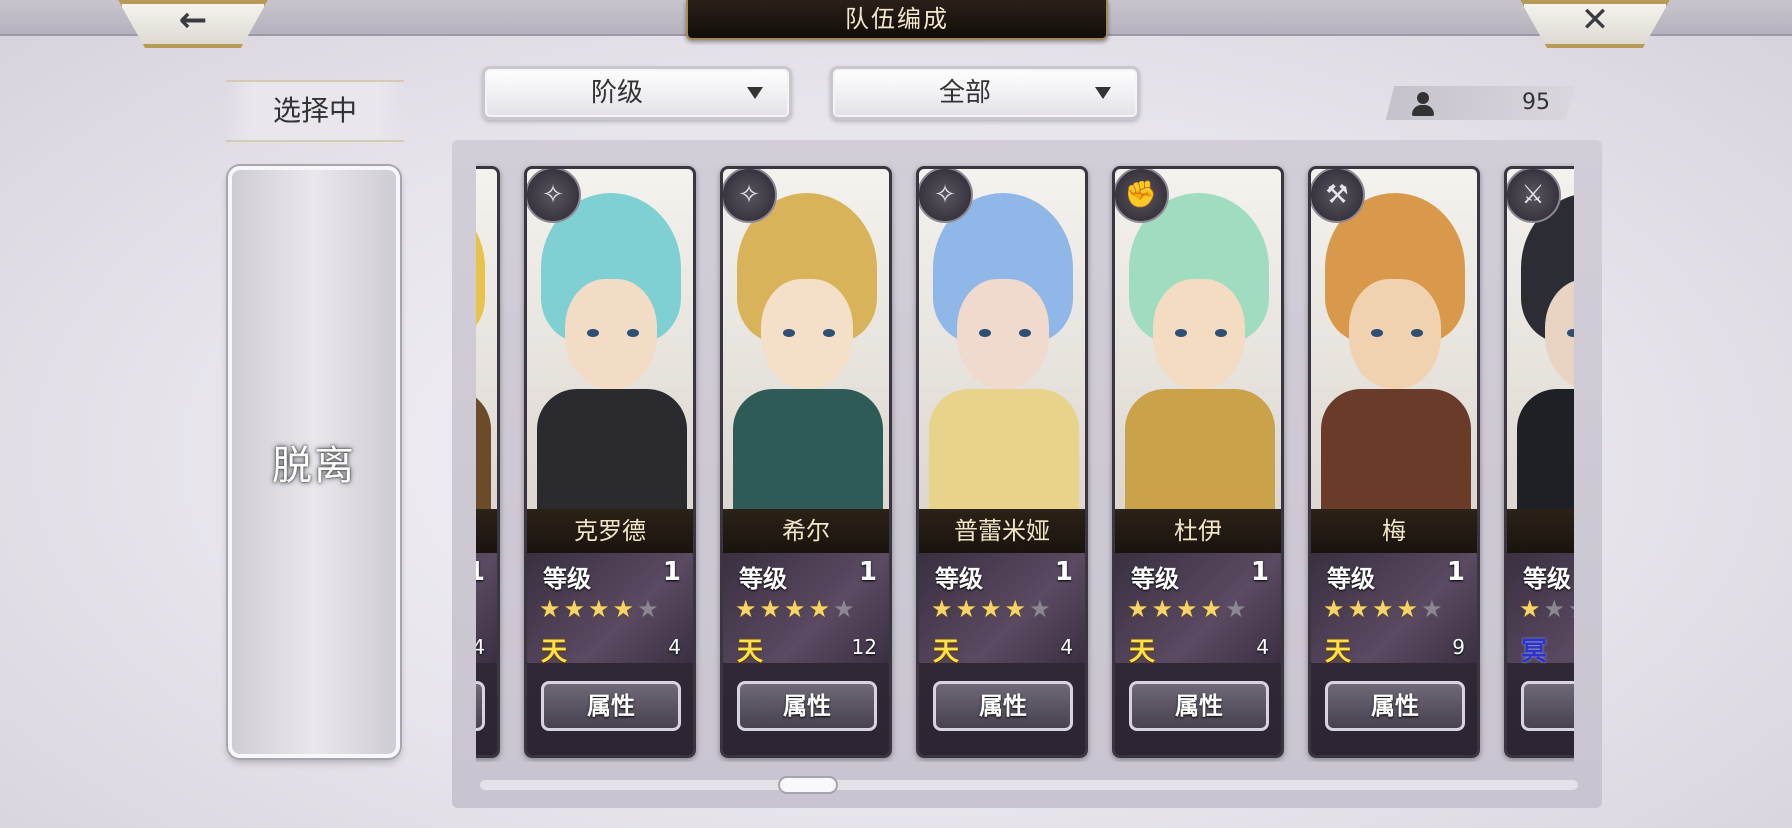 The width and height of the screenshot is (1792, 828). I want to click on arrow-left-icon: ←, so click(193, 20).